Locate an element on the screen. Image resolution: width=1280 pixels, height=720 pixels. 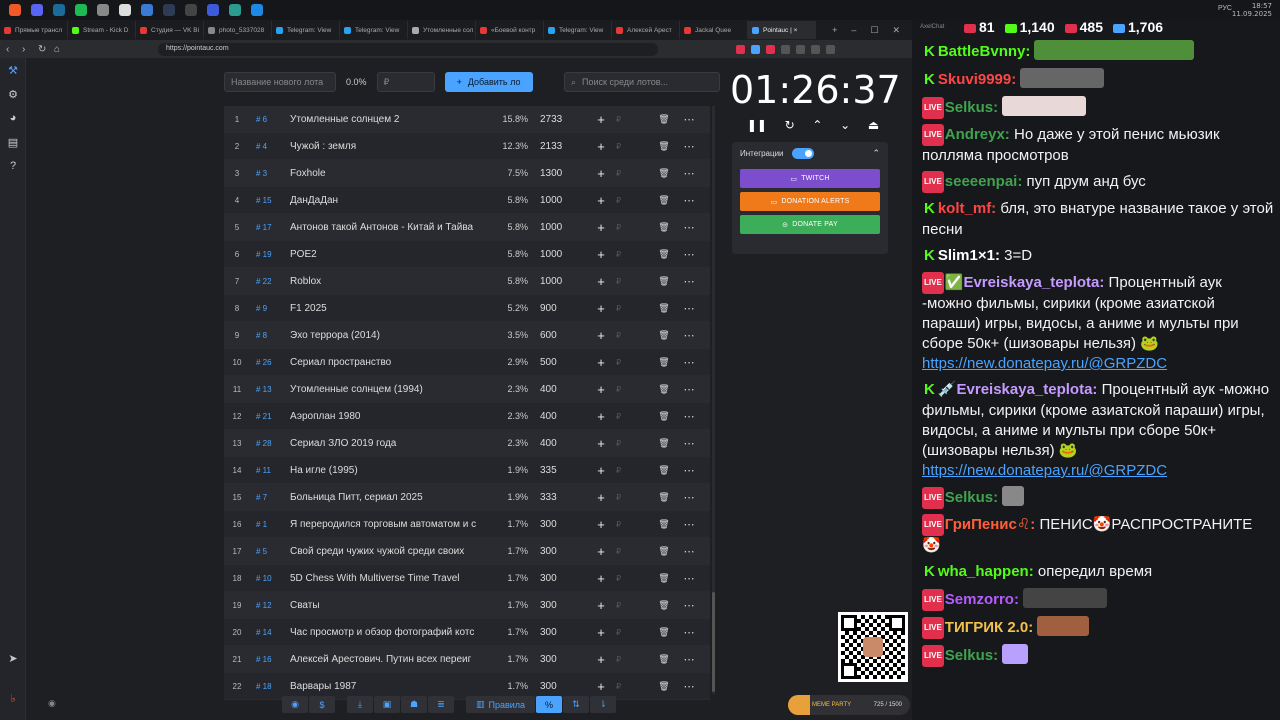
auction-hammer-icon: ⚒ is located at coordinates (13, 70).